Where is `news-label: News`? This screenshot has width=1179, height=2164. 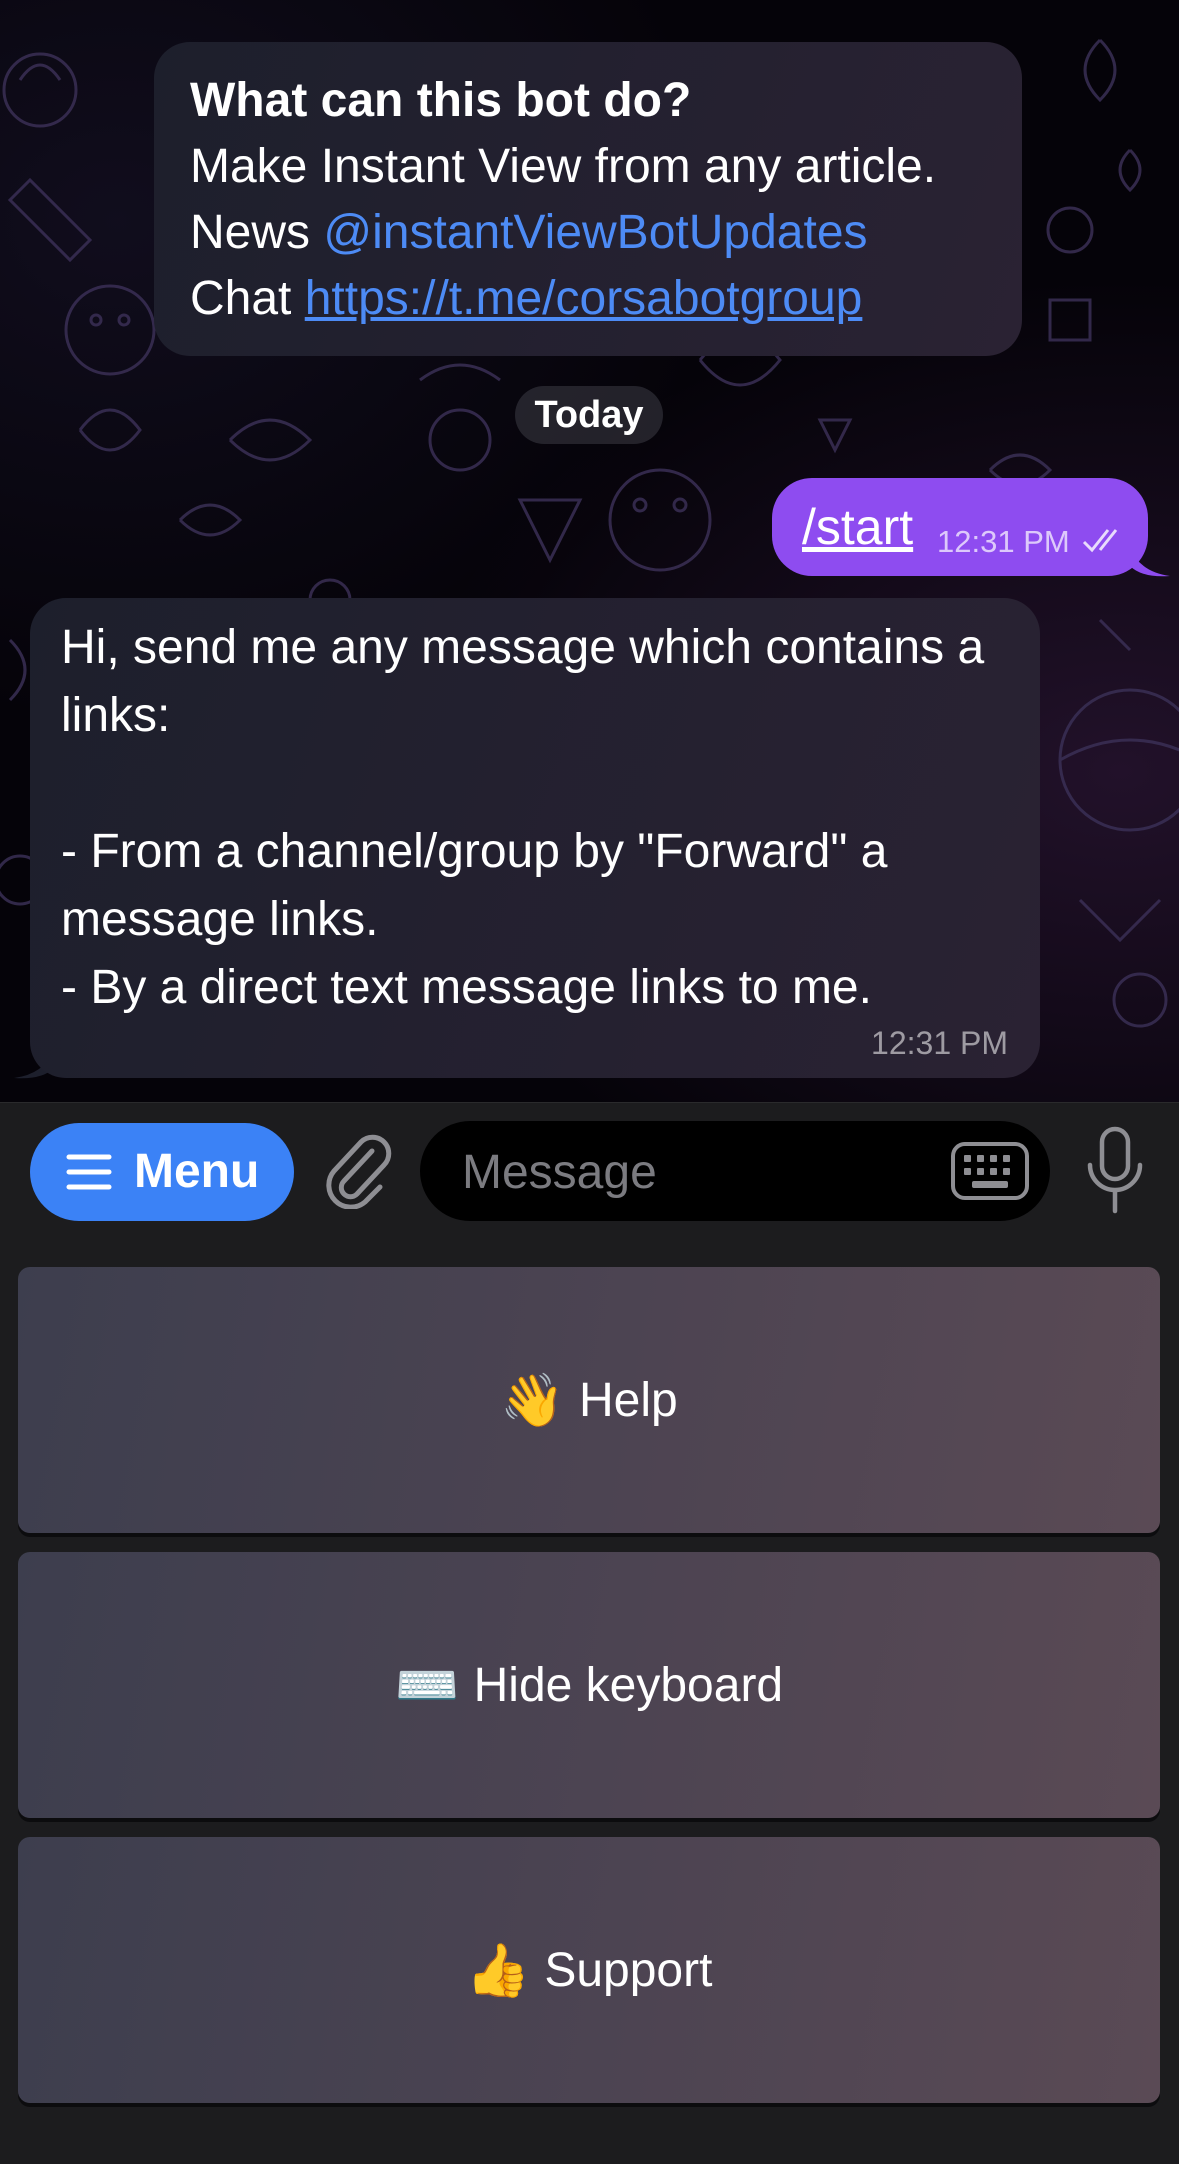
news-label: News is located at coordinates (257, 232).